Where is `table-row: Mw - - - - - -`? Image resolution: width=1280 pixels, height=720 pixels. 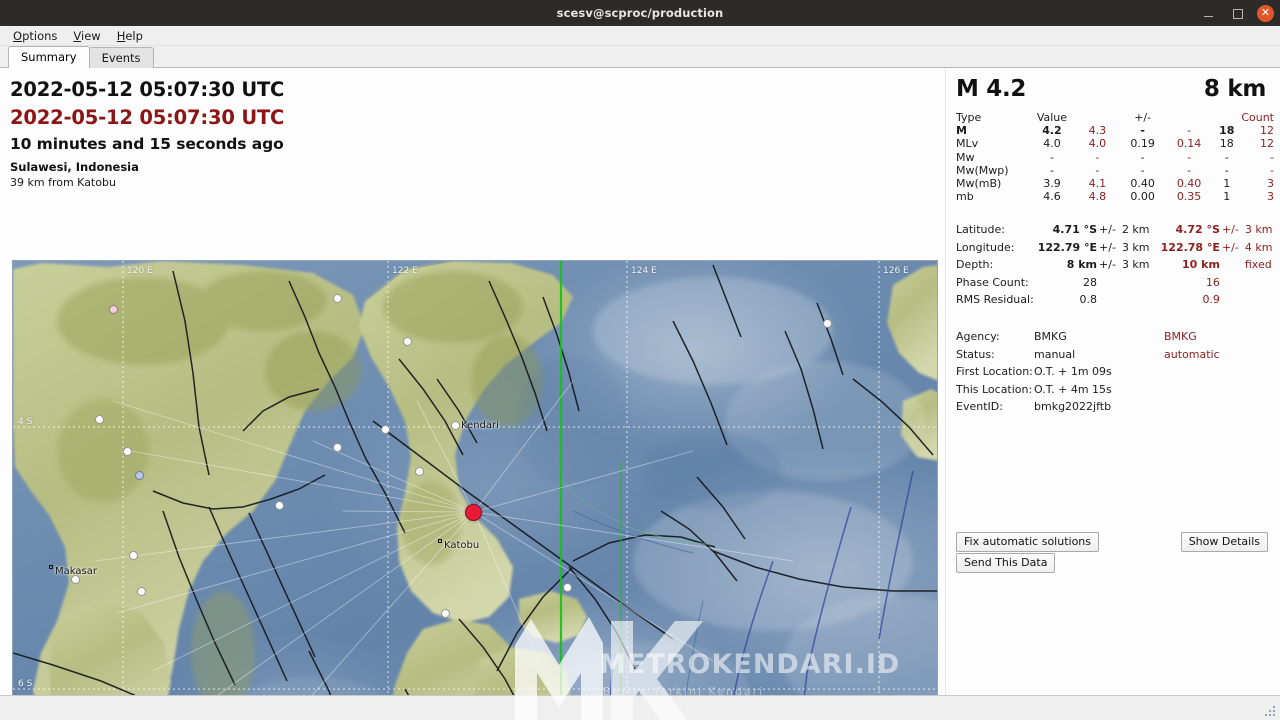 table-row: Mw - - - - - - is located at coordinates (1115, 157).